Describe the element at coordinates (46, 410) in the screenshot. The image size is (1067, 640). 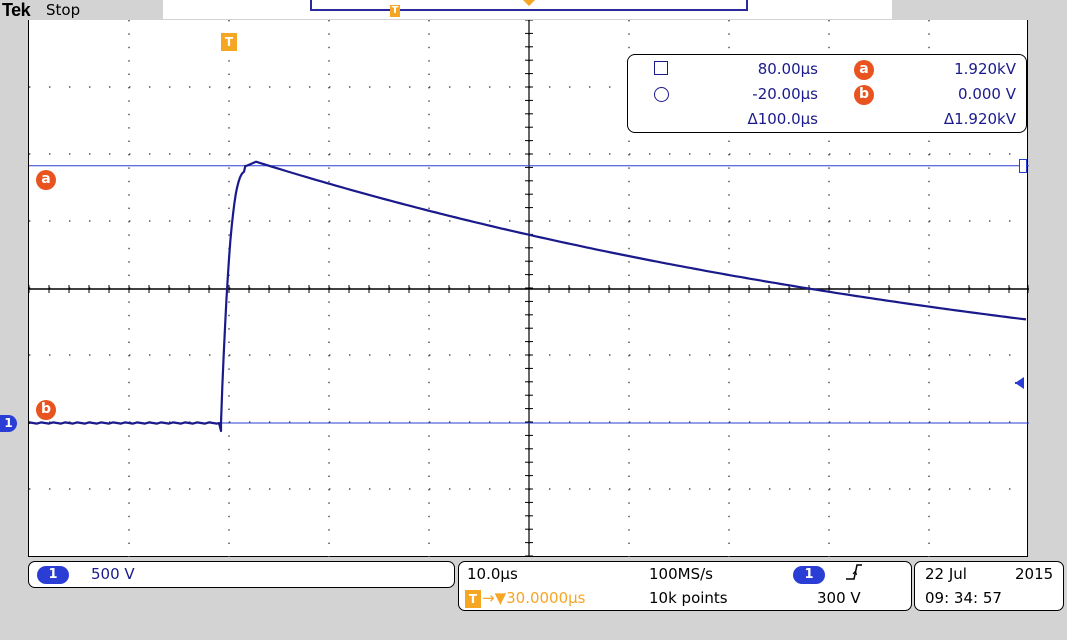
I see `cursor-b-marker-icon: b` at that location.